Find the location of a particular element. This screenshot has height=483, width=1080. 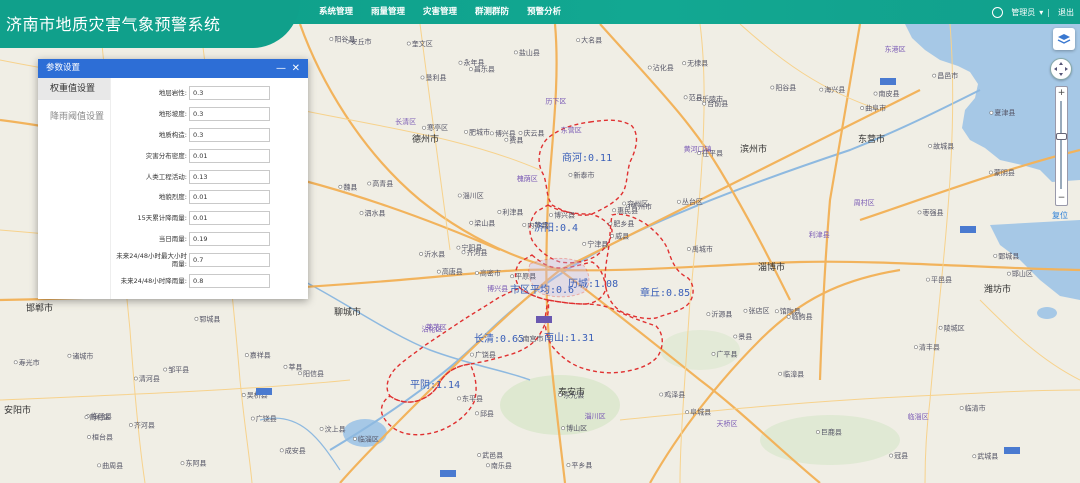

disaster-density-weight-input is located at coordinates (229, 155).